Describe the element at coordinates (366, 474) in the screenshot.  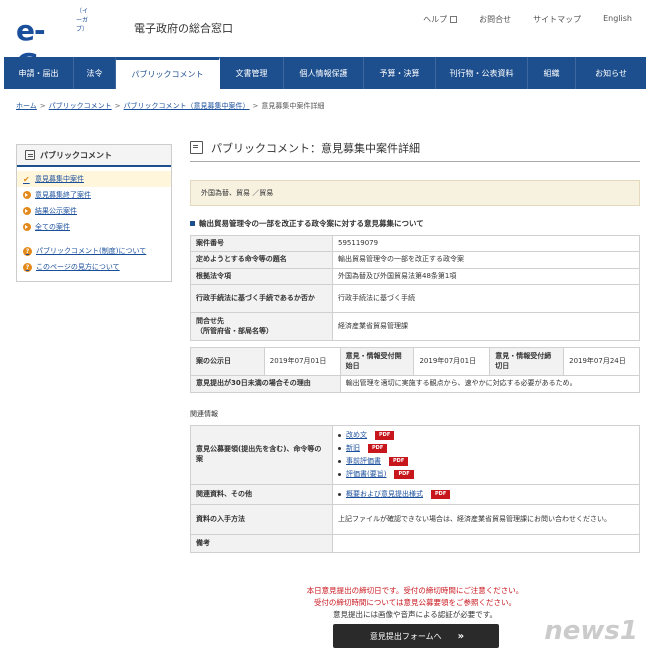
I see `doc-link-assessment-summary: 評価書(要旨)` at that location.